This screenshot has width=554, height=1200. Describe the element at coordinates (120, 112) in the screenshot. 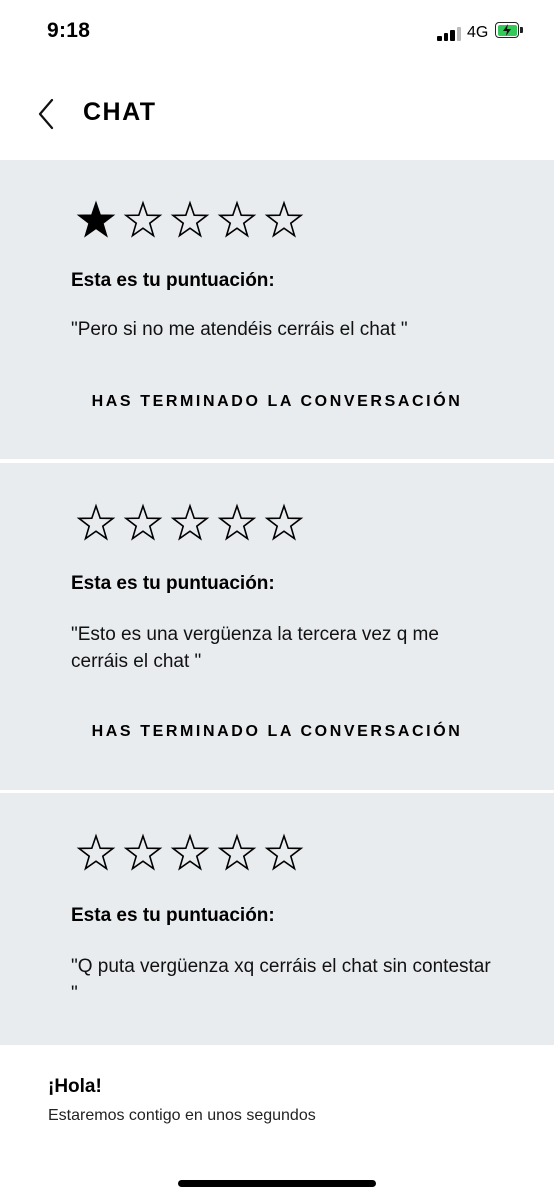

I see `page-title: CHAT` at that location.